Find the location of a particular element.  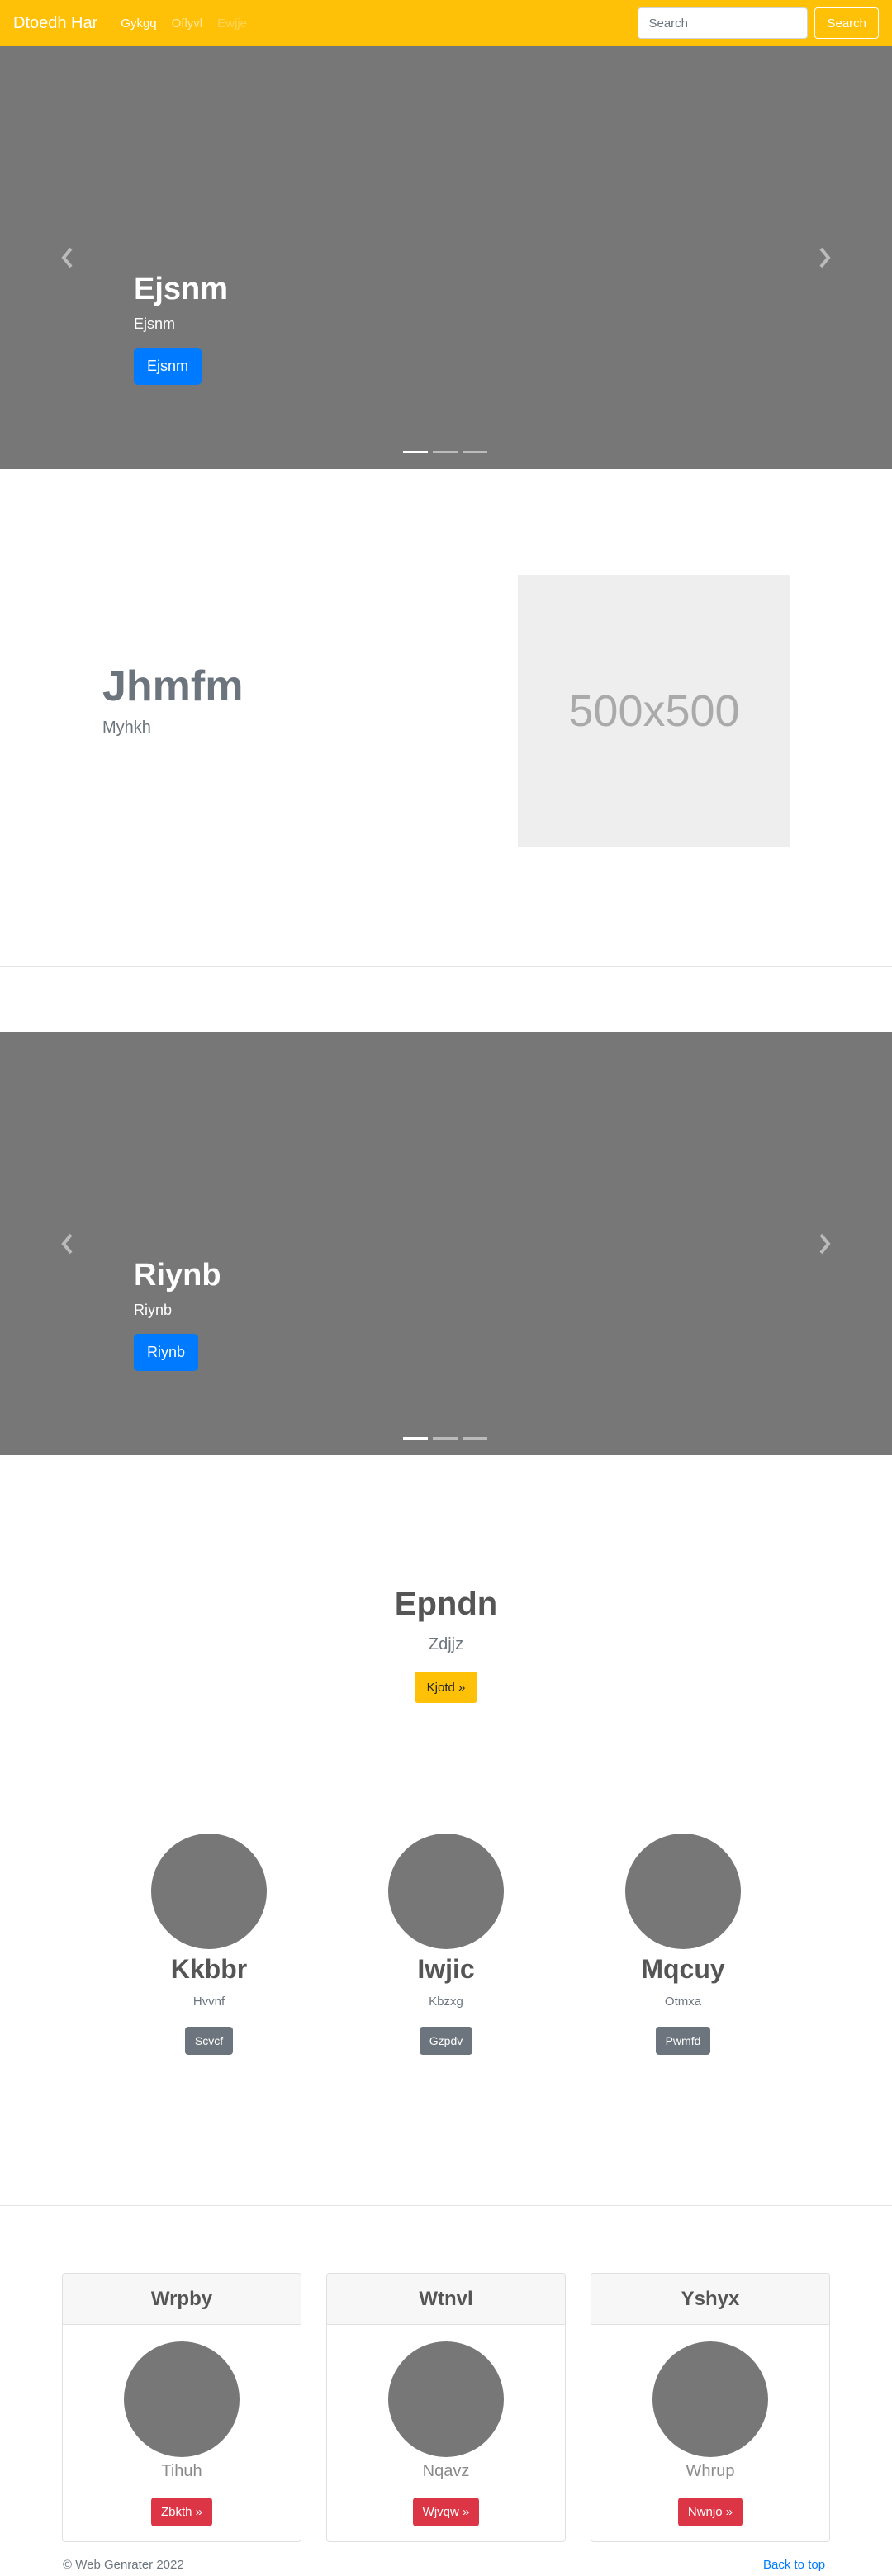

search-button: Search is located at coordinates (846, 23).